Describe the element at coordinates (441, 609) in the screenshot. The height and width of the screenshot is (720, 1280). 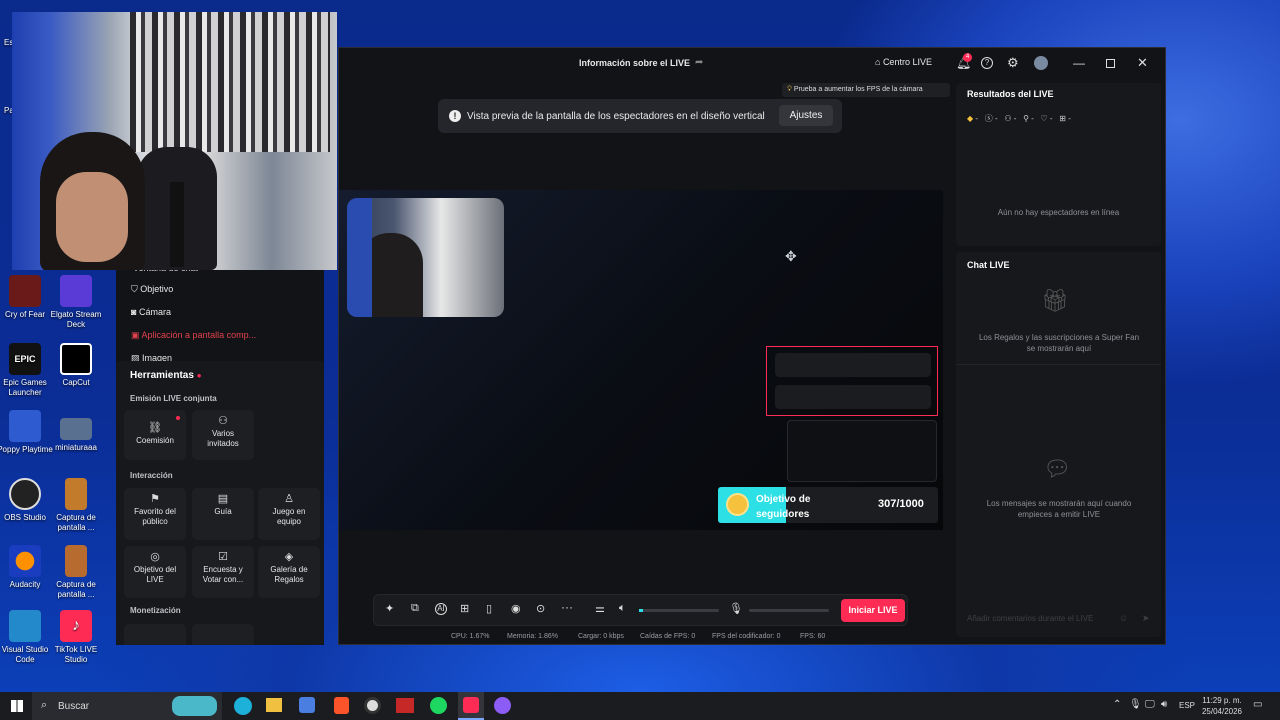
I see `ai-icon: AI` at that location.